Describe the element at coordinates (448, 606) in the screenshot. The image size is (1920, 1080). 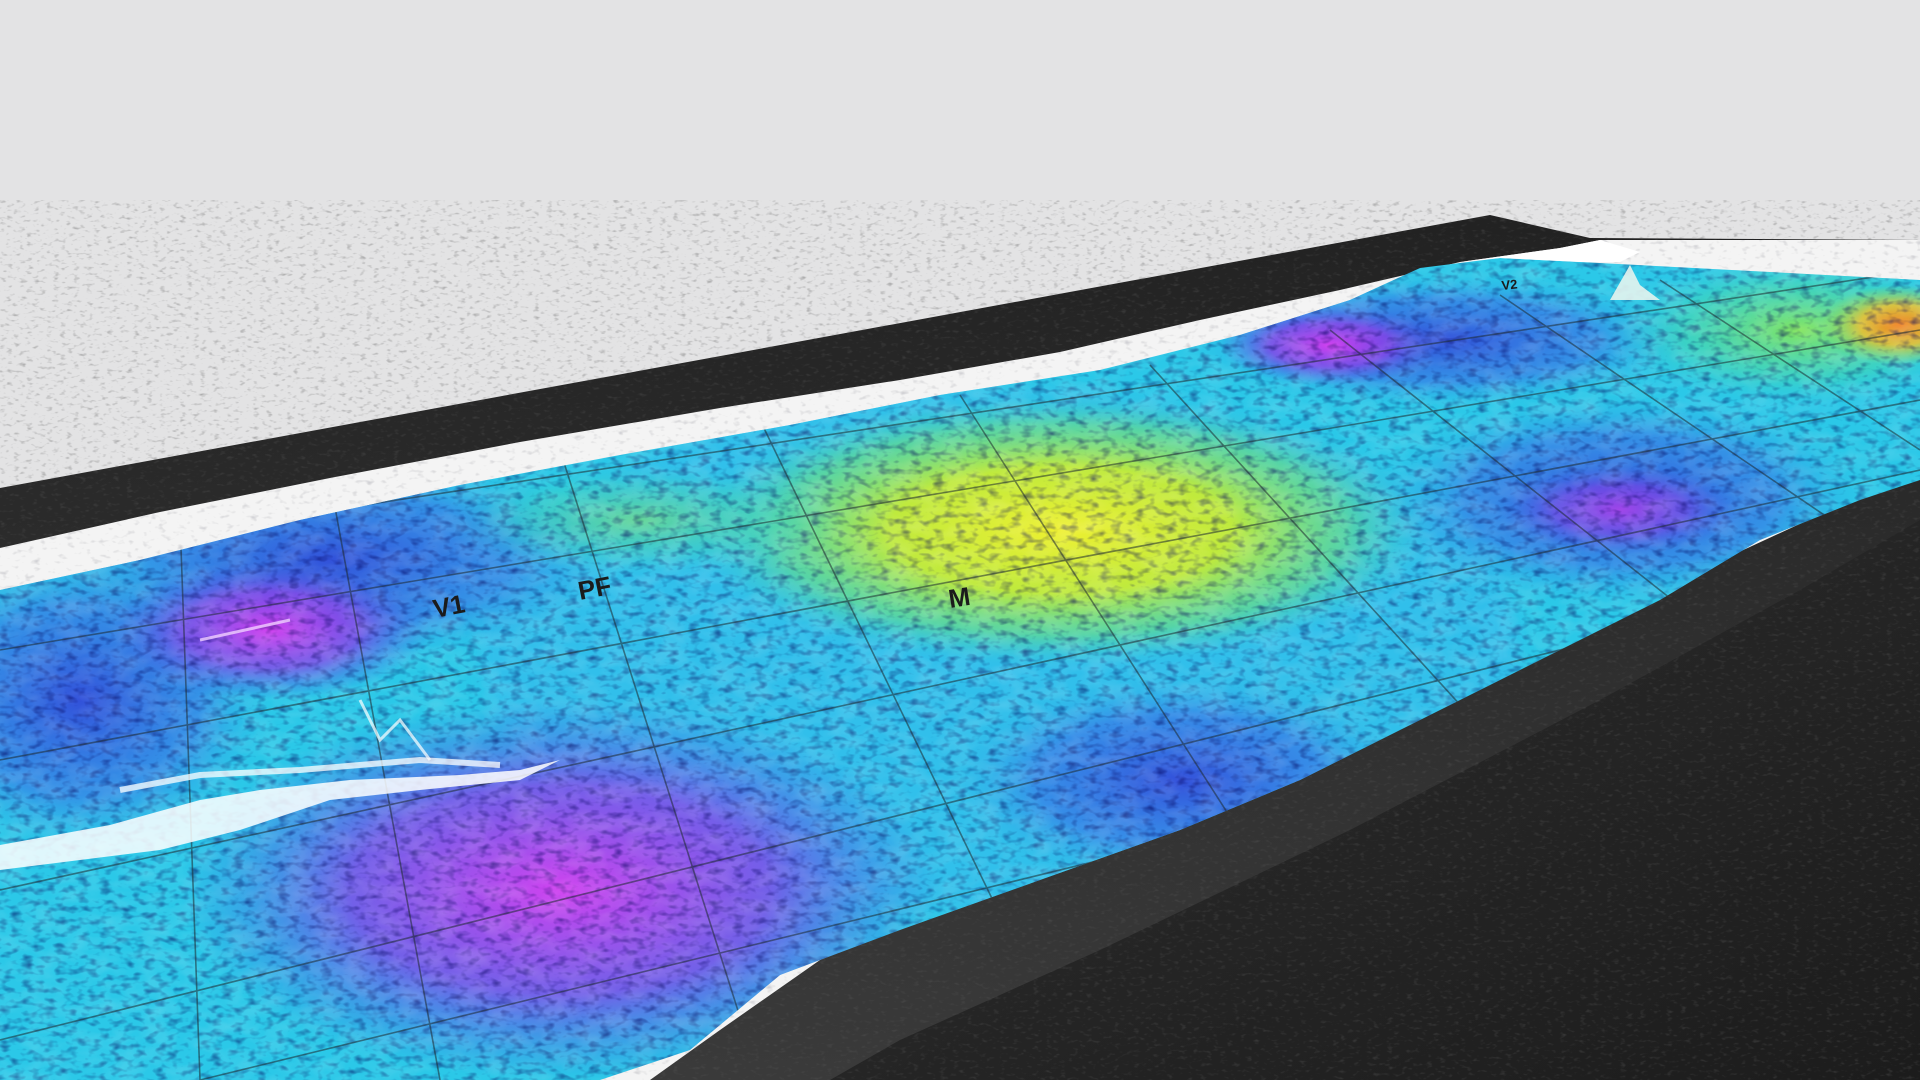
I see `feature-label-v1: V1` at that location.